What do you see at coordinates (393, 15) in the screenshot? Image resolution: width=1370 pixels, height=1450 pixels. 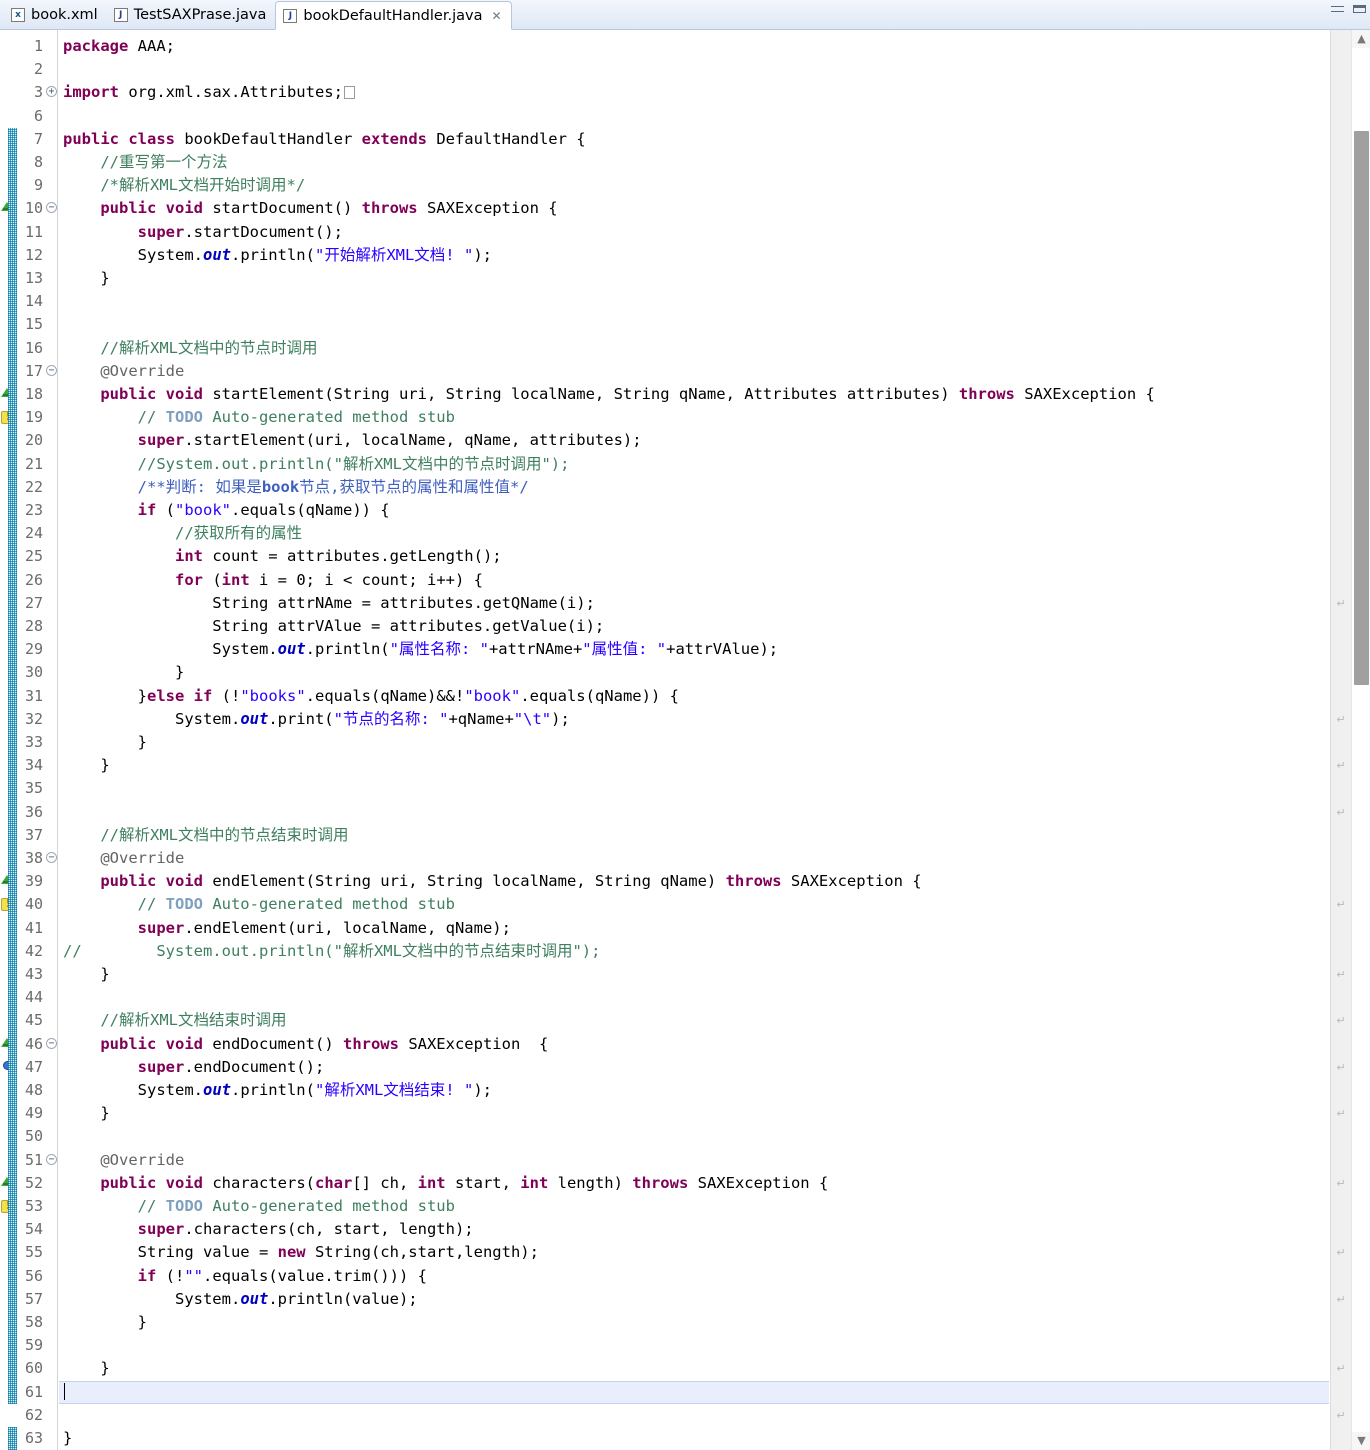 I see `editor-tab-bookdefaulthandler-java: JbookDefaultHandler.java ✕` at bounding box center [393, 15].